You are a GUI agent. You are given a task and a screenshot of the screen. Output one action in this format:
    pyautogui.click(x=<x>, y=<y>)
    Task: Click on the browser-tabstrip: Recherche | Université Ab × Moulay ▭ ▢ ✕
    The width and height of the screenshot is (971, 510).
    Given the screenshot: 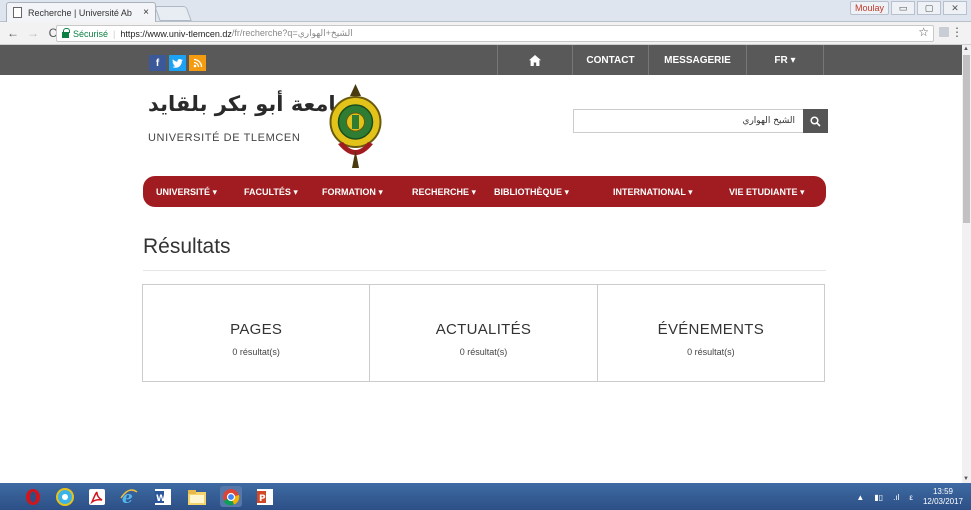 What is the action you would take?
    pyautogui.click(x=485, y=11)
    